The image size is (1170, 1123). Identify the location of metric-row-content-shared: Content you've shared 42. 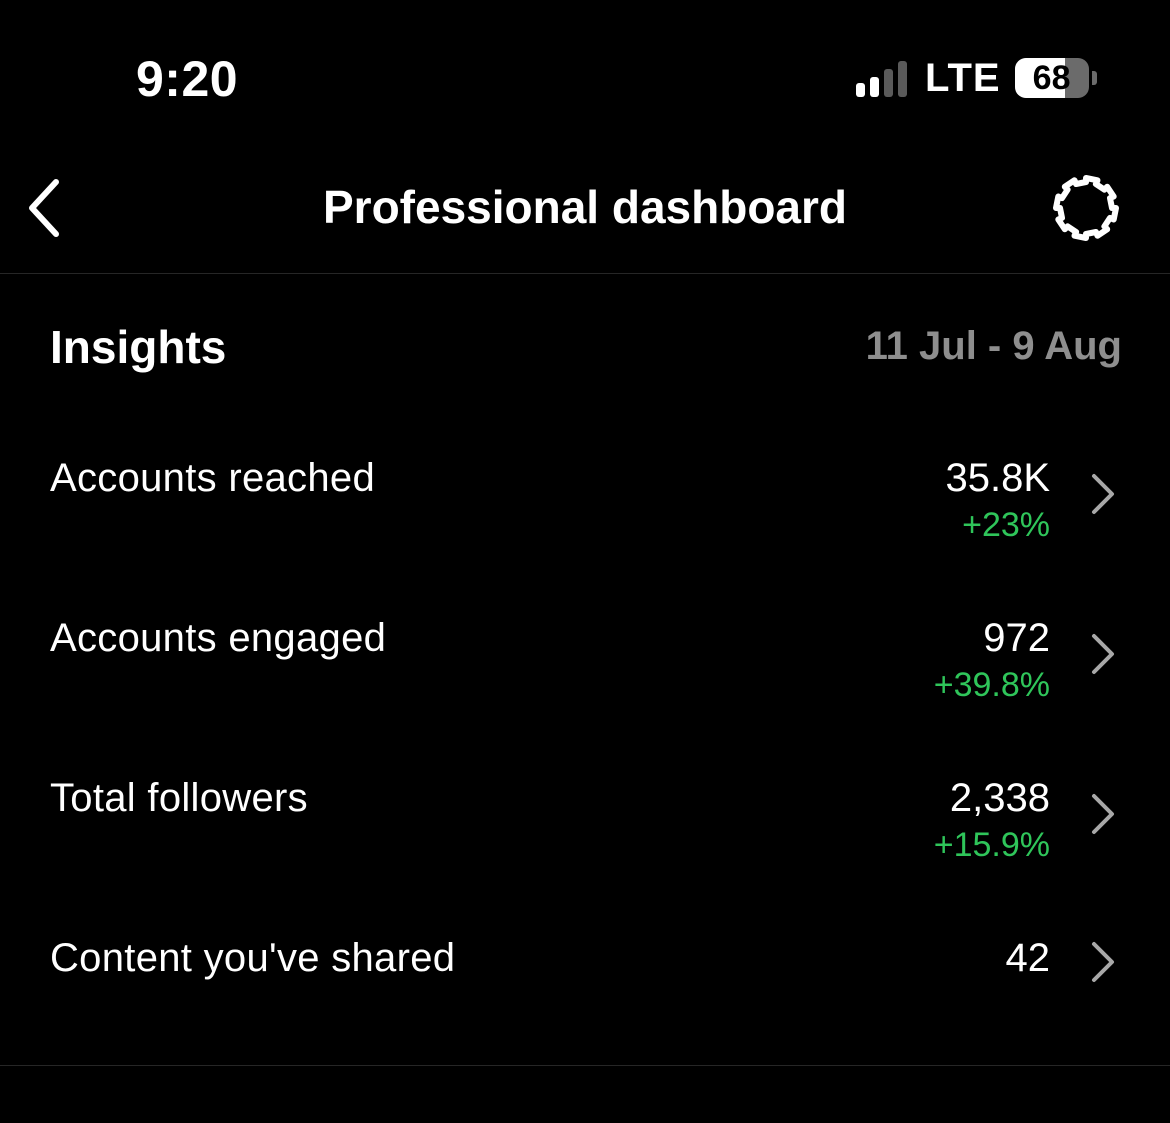
(586, 996).